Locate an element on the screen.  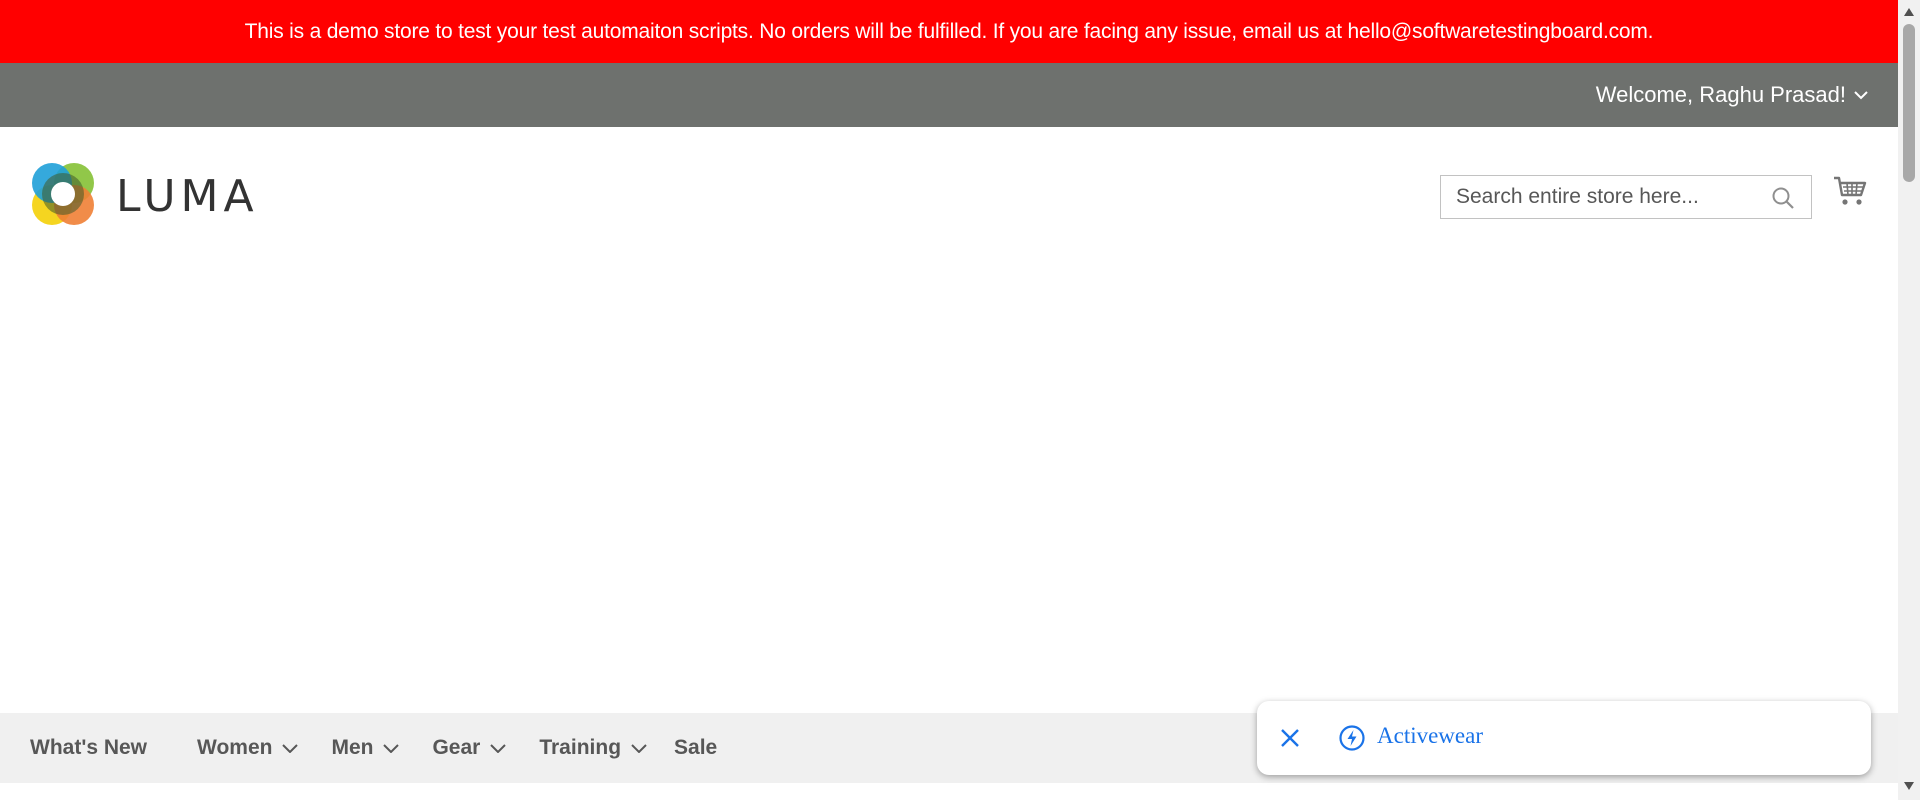
search-form is located at coordinates (1626, 197).